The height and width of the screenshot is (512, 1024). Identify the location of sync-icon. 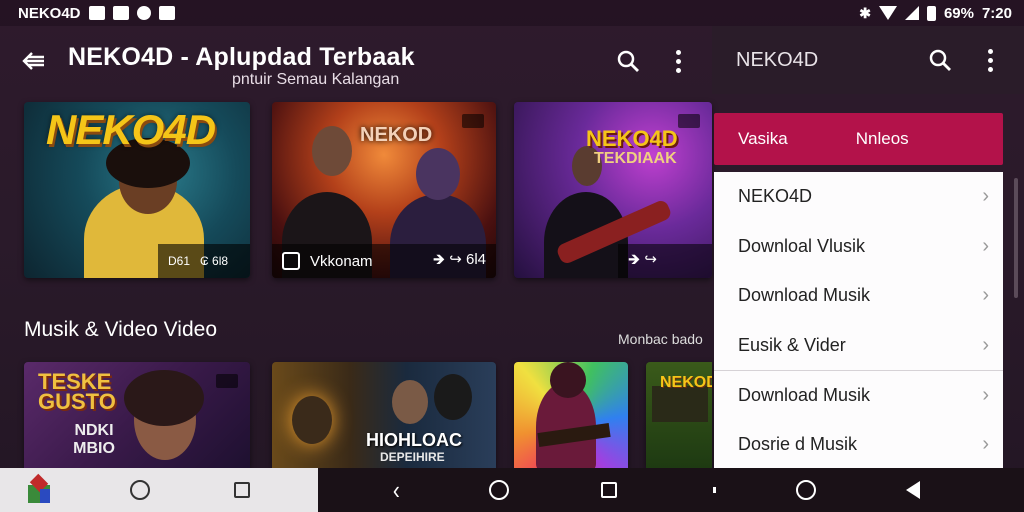
(143, 13).